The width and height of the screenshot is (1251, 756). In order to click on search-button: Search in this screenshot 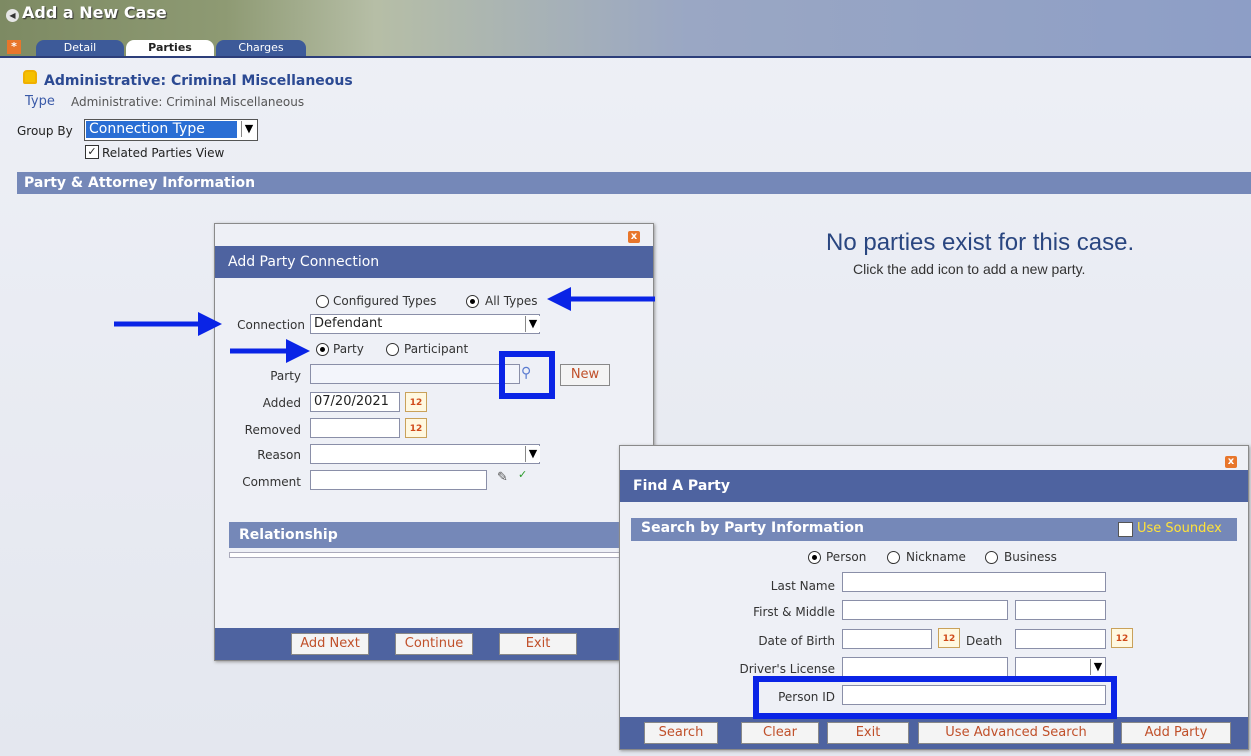, I will do `click(681, 733)`.